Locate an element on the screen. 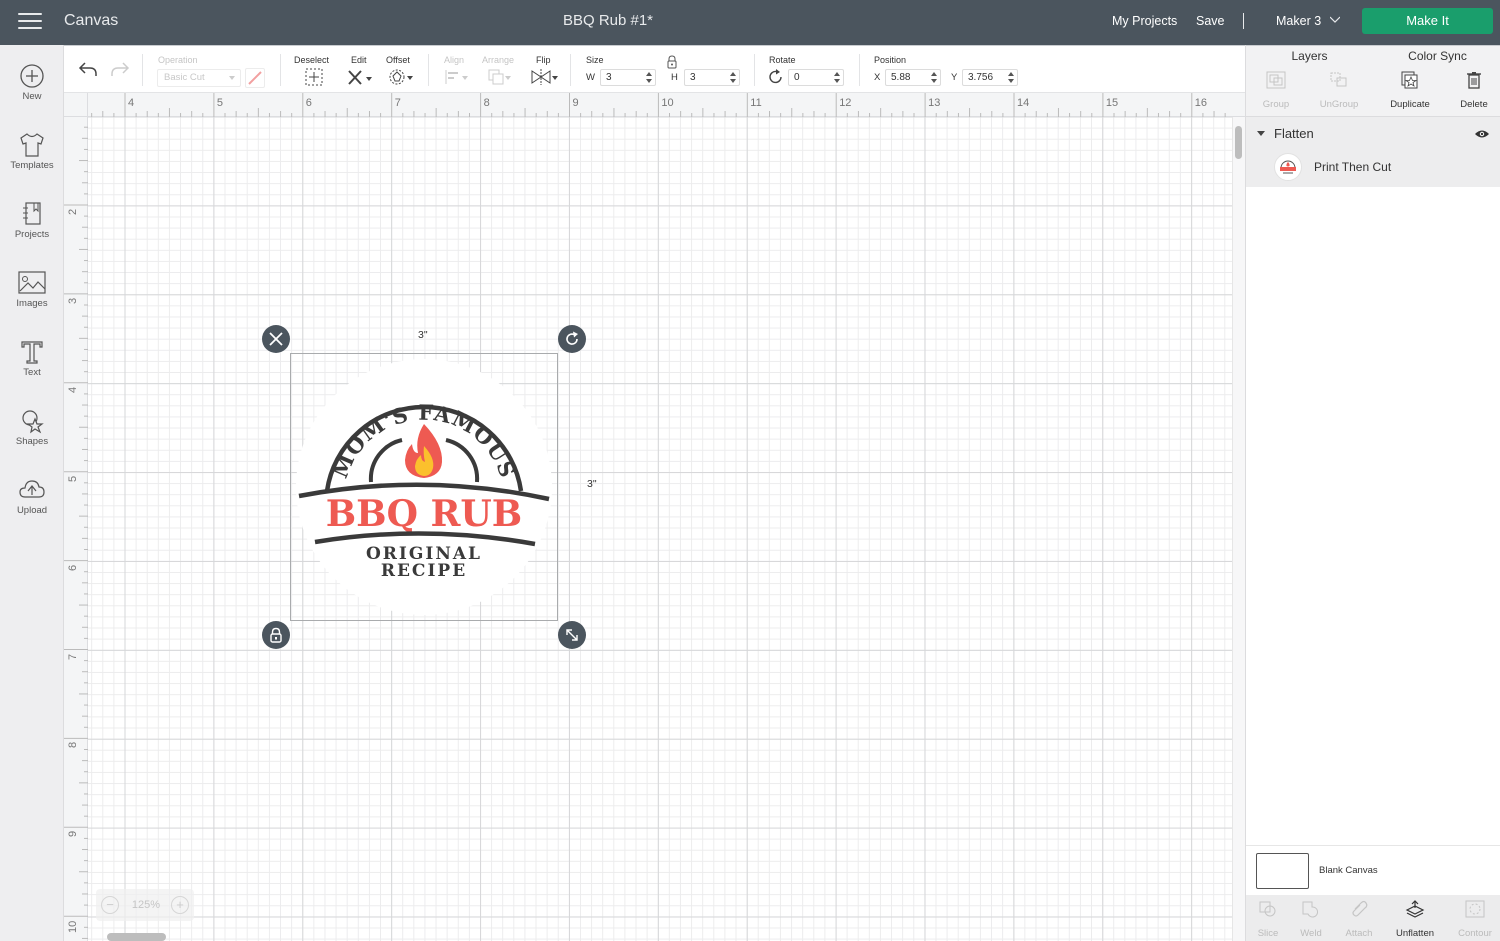  horizontal-ruler: 4 5 6 7 8 9 10 11 12 13 14 15 16 is located at coordinates (654, 105).